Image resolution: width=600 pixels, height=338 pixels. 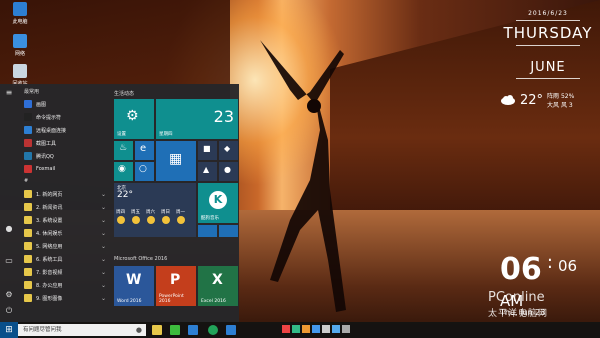 I want to click on desktop-icon-network: 网络, so click(x=20, y=45).